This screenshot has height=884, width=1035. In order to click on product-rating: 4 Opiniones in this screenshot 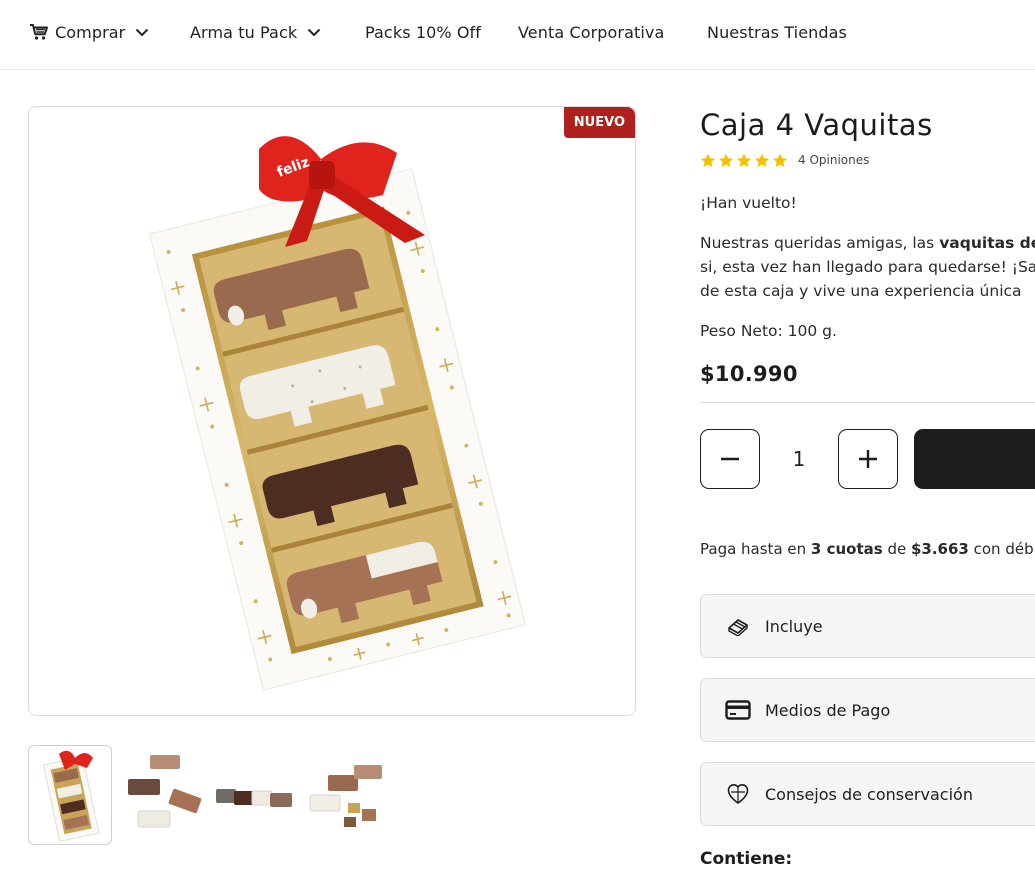, I will do `click(784, 160)`.